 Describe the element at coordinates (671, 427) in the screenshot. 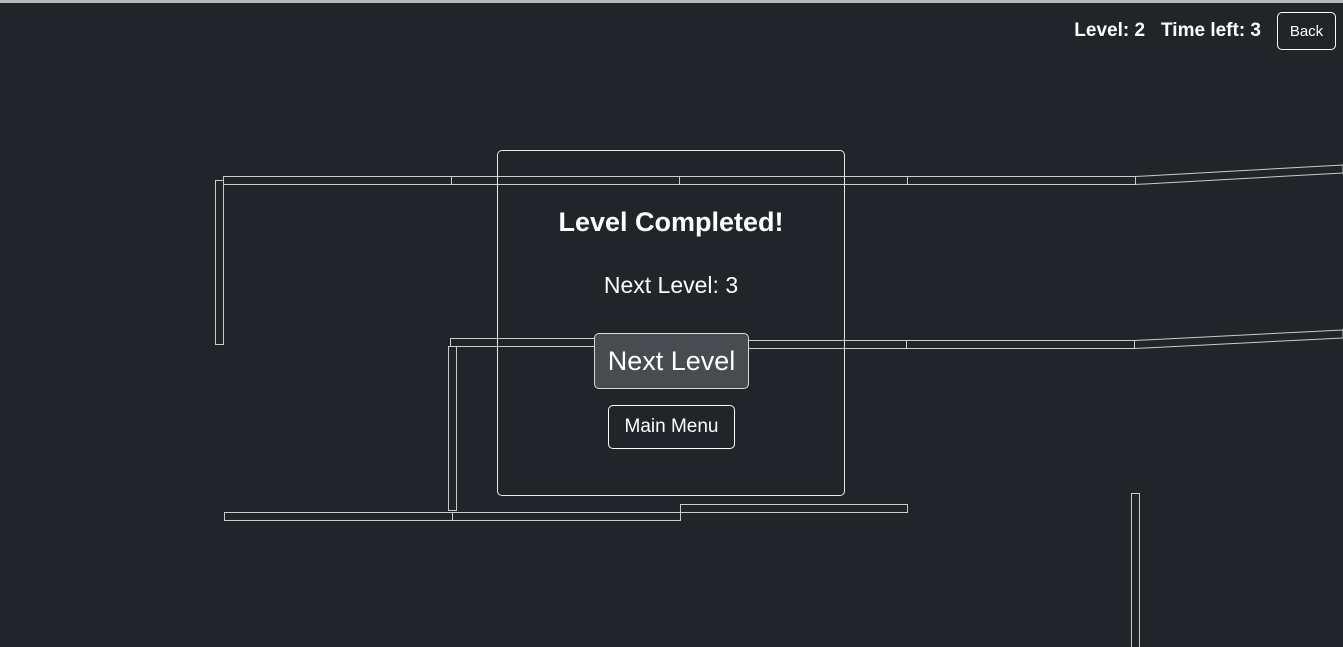

I see `main-menu-button: Main Menu` at that location.